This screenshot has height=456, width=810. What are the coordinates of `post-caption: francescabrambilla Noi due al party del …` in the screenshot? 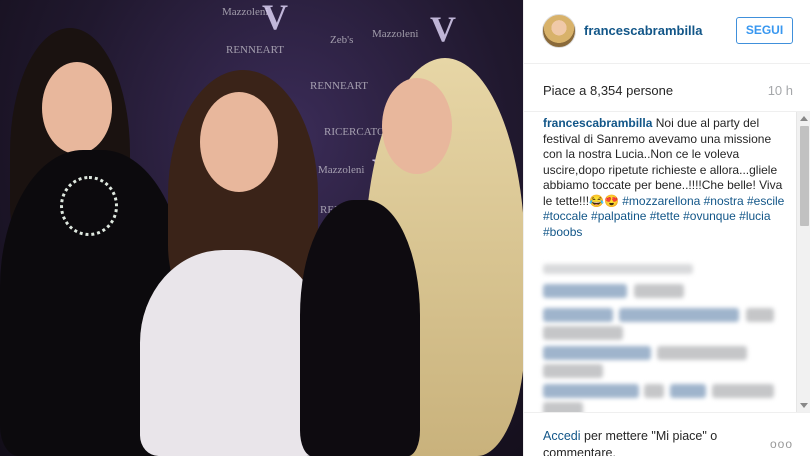 It's located at (665, 178).